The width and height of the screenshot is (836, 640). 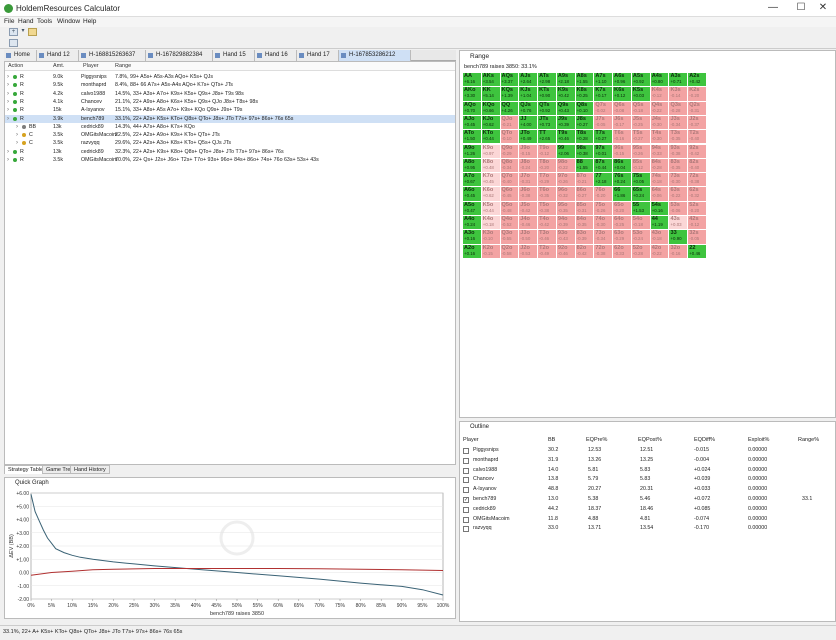 I want to click on hand-cell: JJ +4.00, so click(x=529, y=123).